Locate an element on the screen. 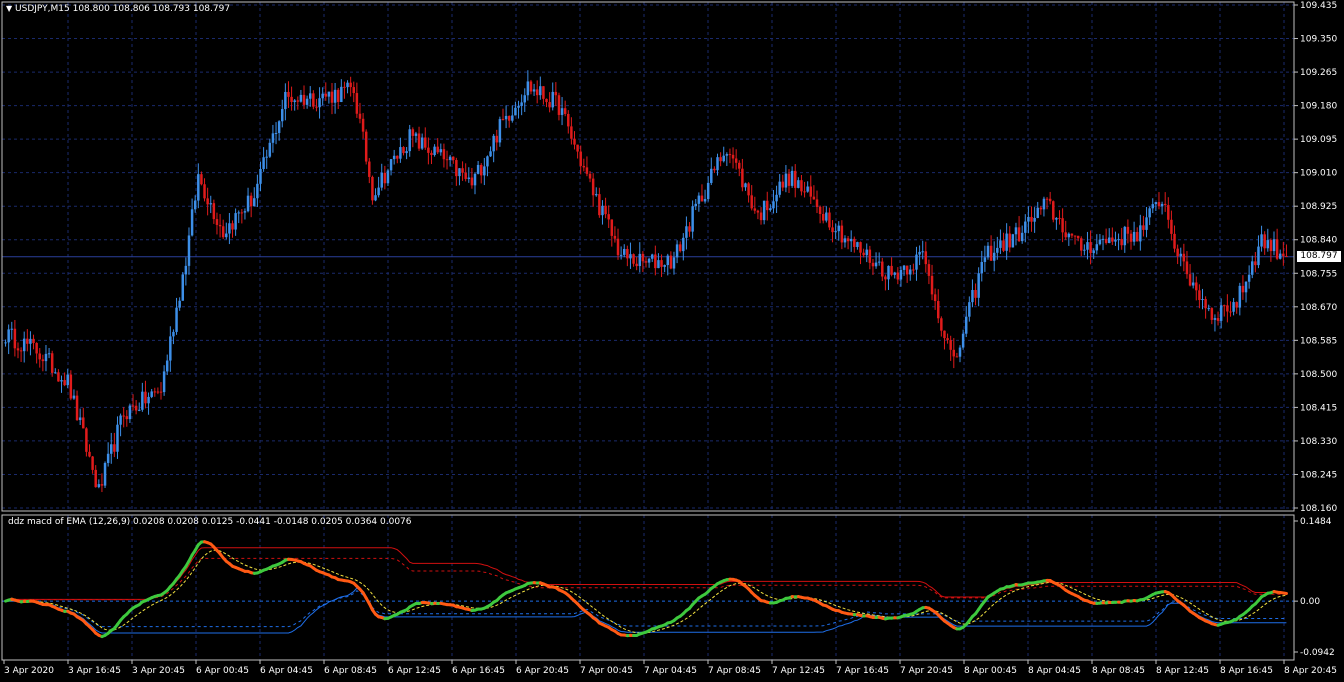 The height and width of the screenshot is (682, 1344). collapse-triangle-icon: ▼ is located at coordinates (9, 8).